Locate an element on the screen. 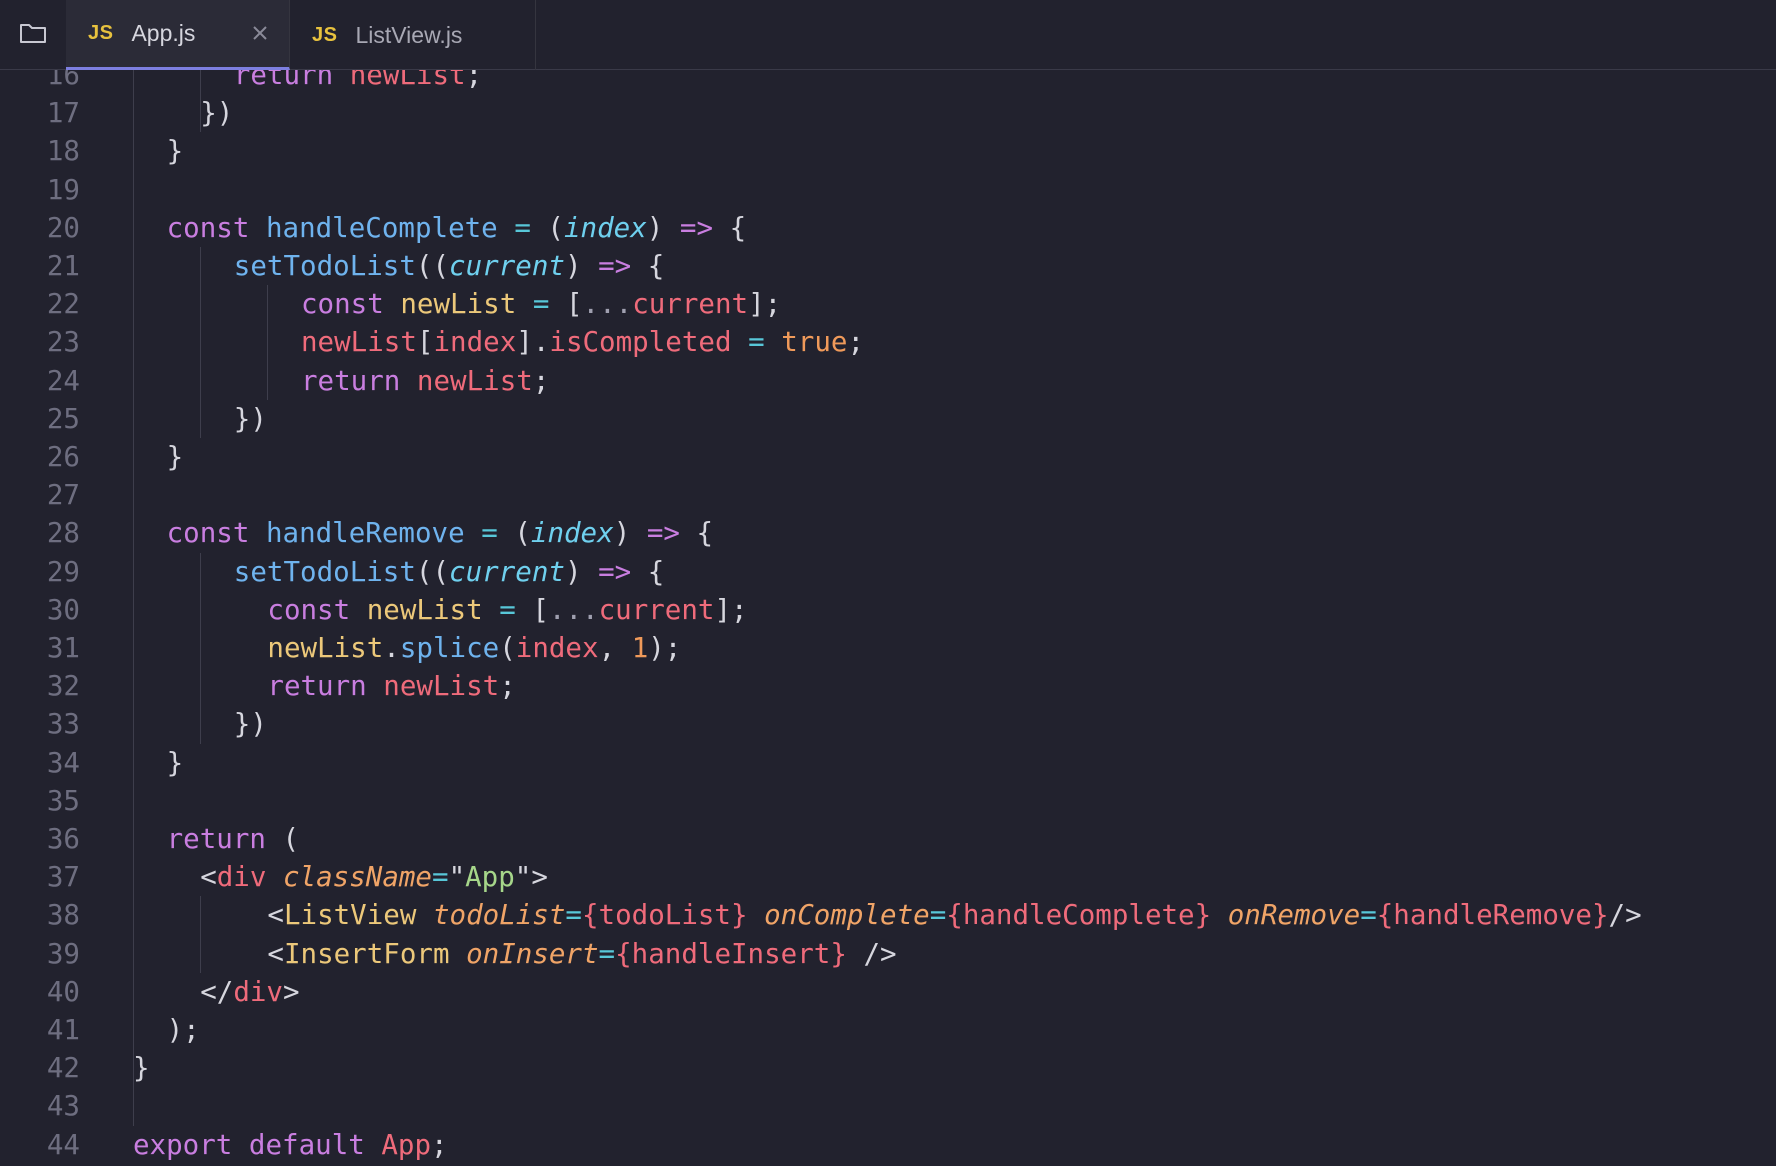  line-number: 36 is located at coordinates (63, 839).